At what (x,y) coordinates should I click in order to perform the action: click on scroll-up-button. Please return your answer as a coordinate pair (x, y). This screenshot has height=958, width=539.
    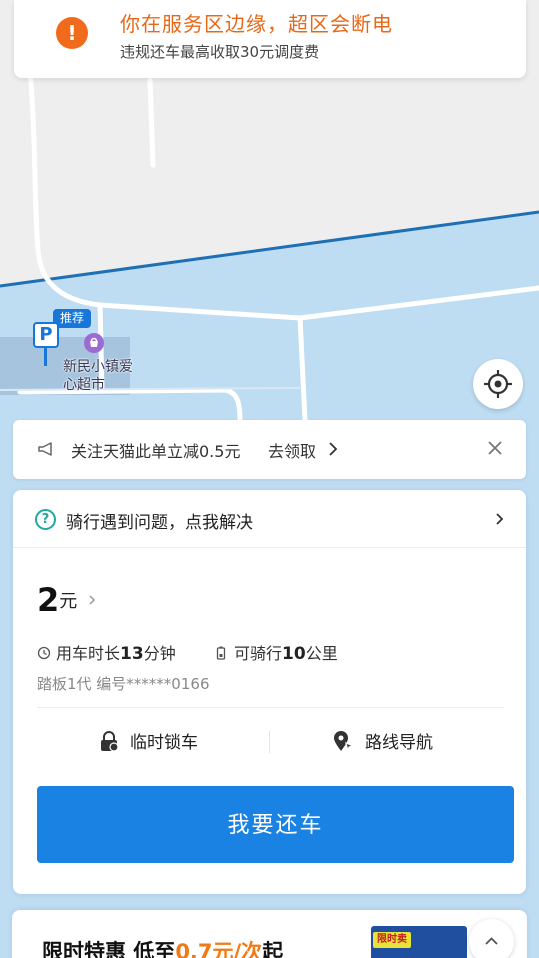
    Looking at the image, I should click on (491, 938).